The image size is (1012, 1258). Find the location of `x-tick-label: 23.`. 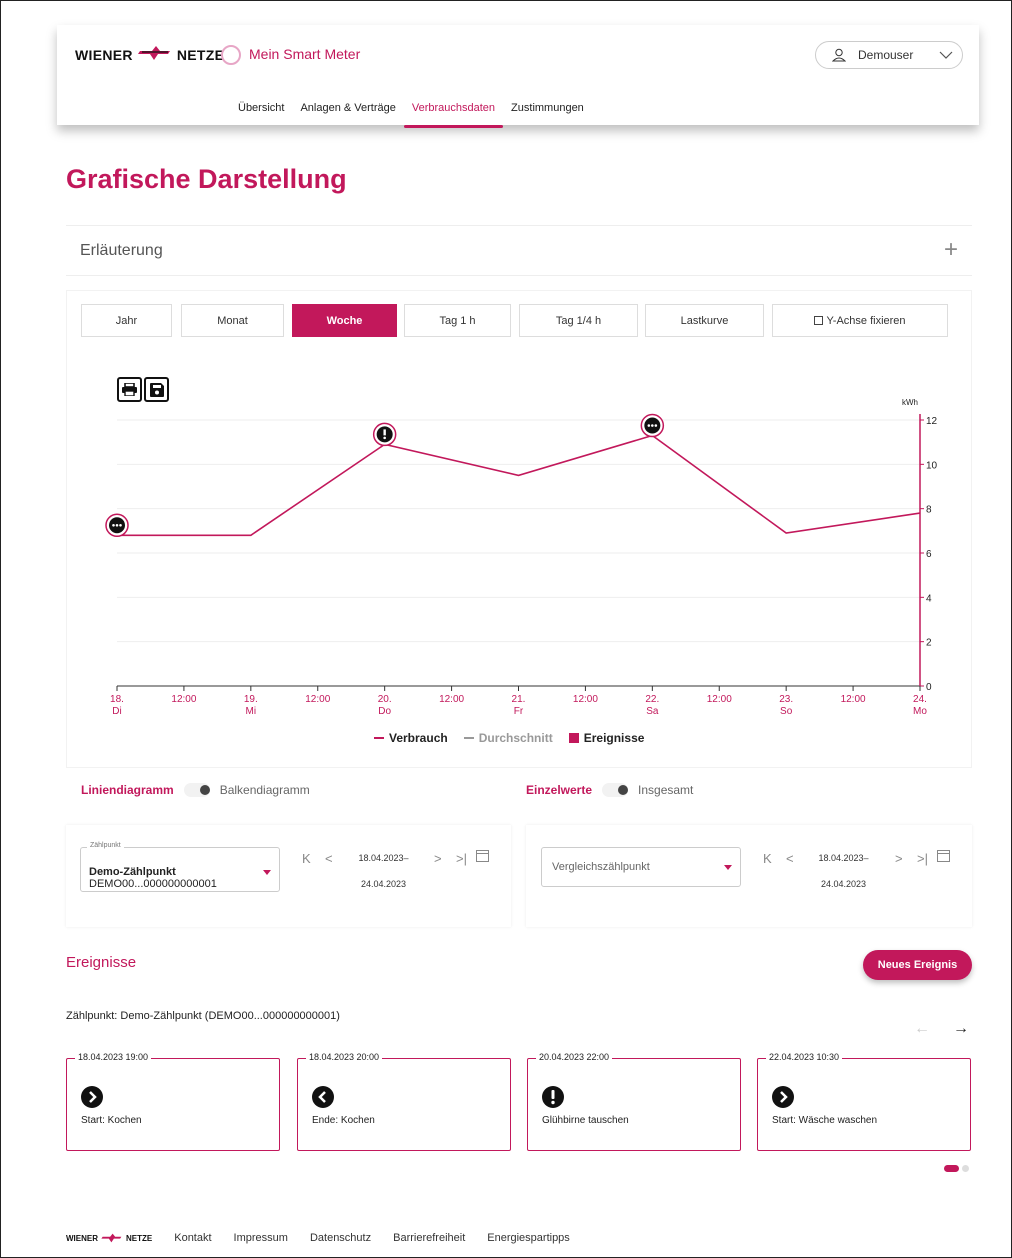

x-tick-label: 23. is located at coordinates (786, 699).